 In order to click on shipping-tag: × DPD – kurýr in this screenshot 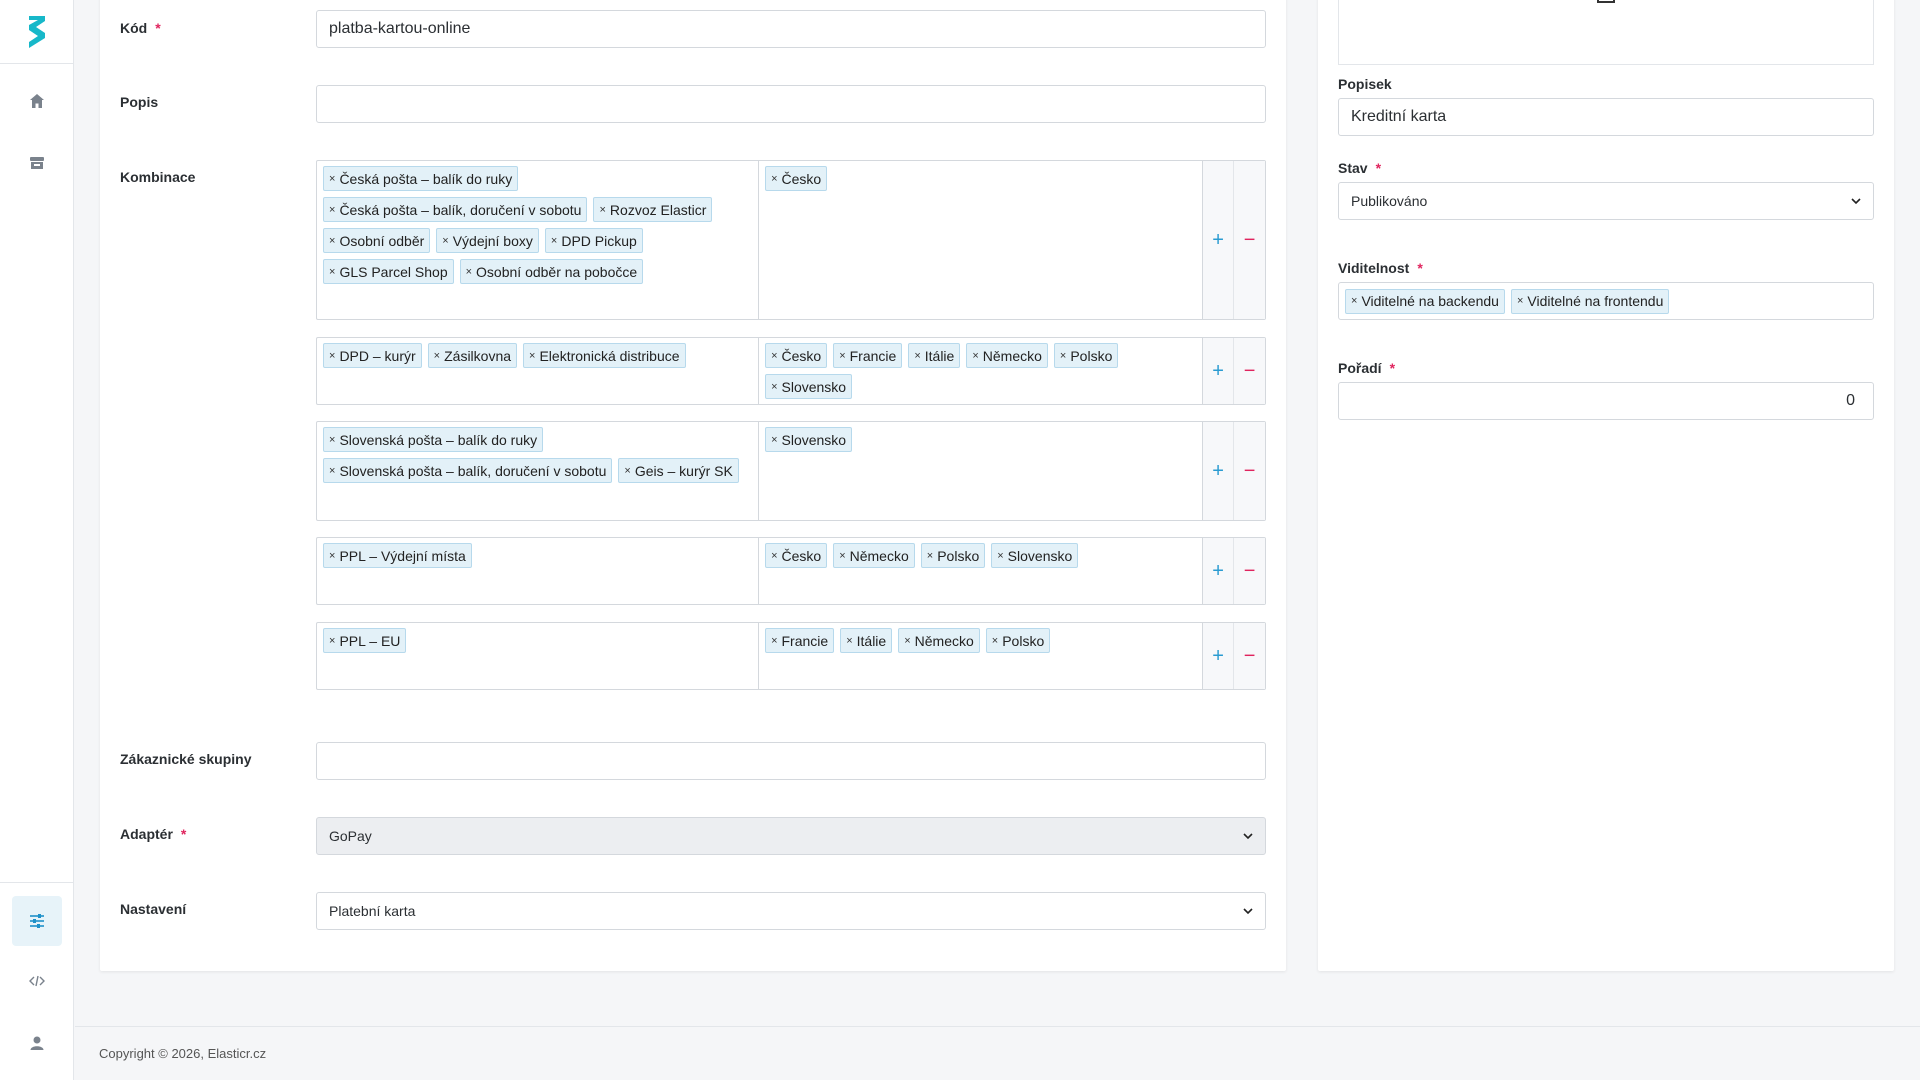, I will do `click(372, 355)`.